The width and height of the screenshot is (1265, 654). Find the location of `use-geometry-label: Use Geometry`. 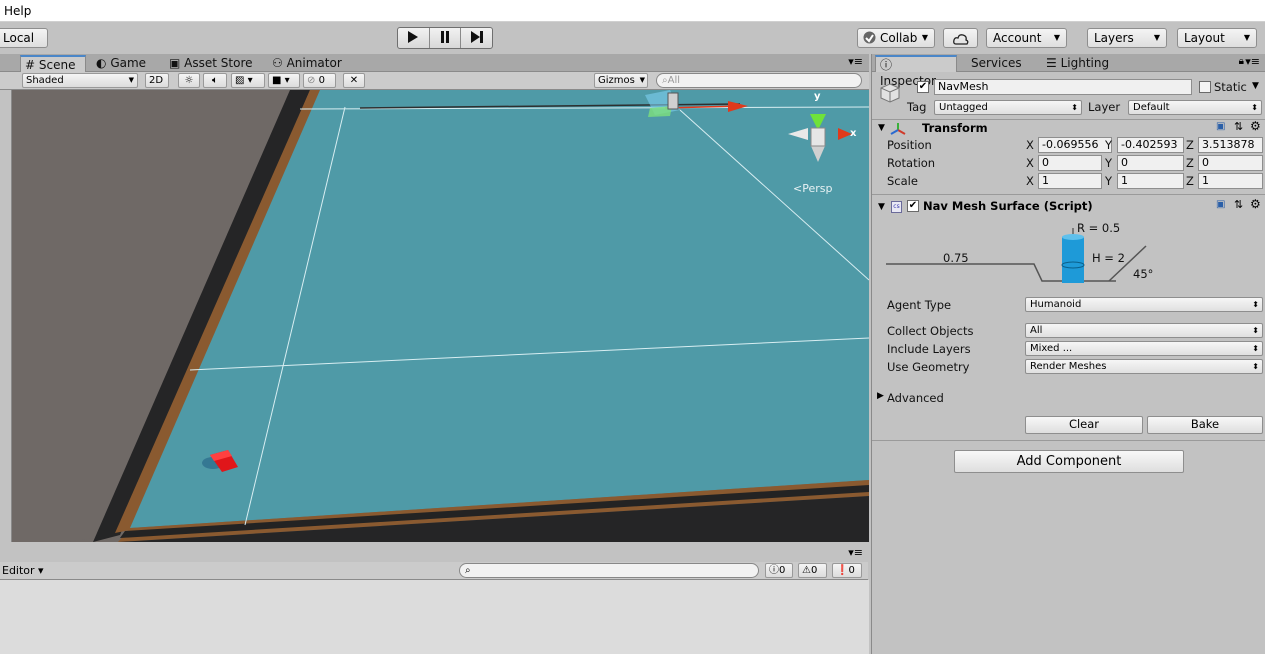

use-geometry-label: Use Geometry is located at coordinates (928, 367).